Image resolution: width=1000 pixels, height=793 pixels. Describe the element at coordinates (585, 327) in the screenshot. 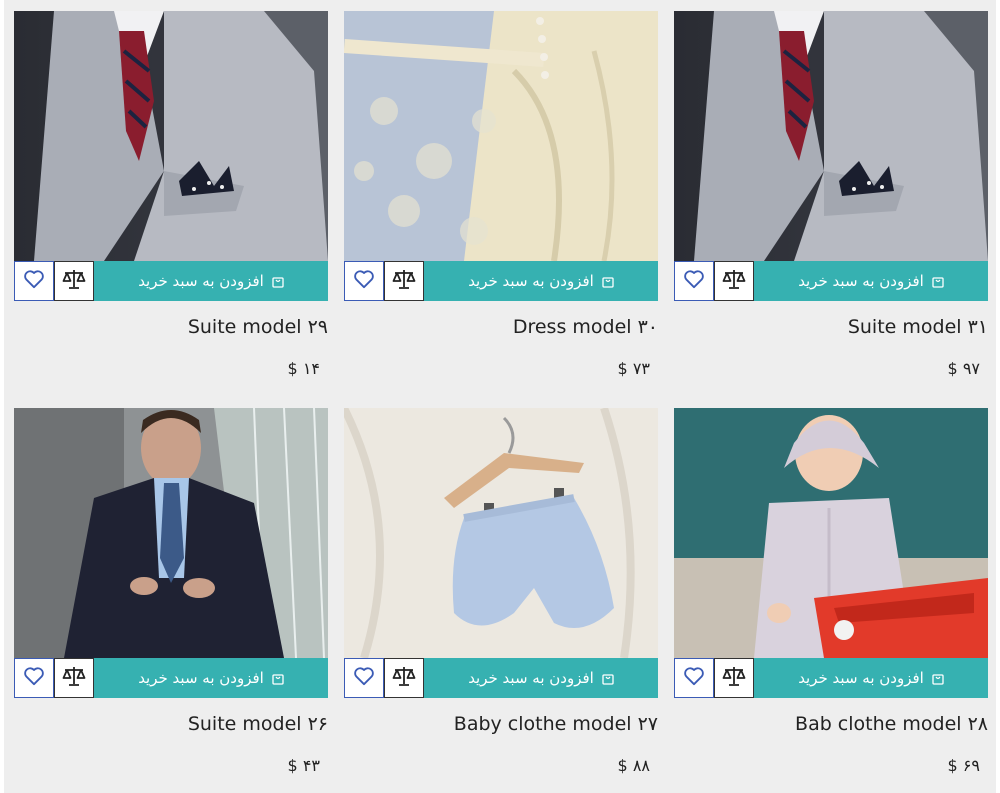

I see `product-name: Dress model ۳۰` at that location.